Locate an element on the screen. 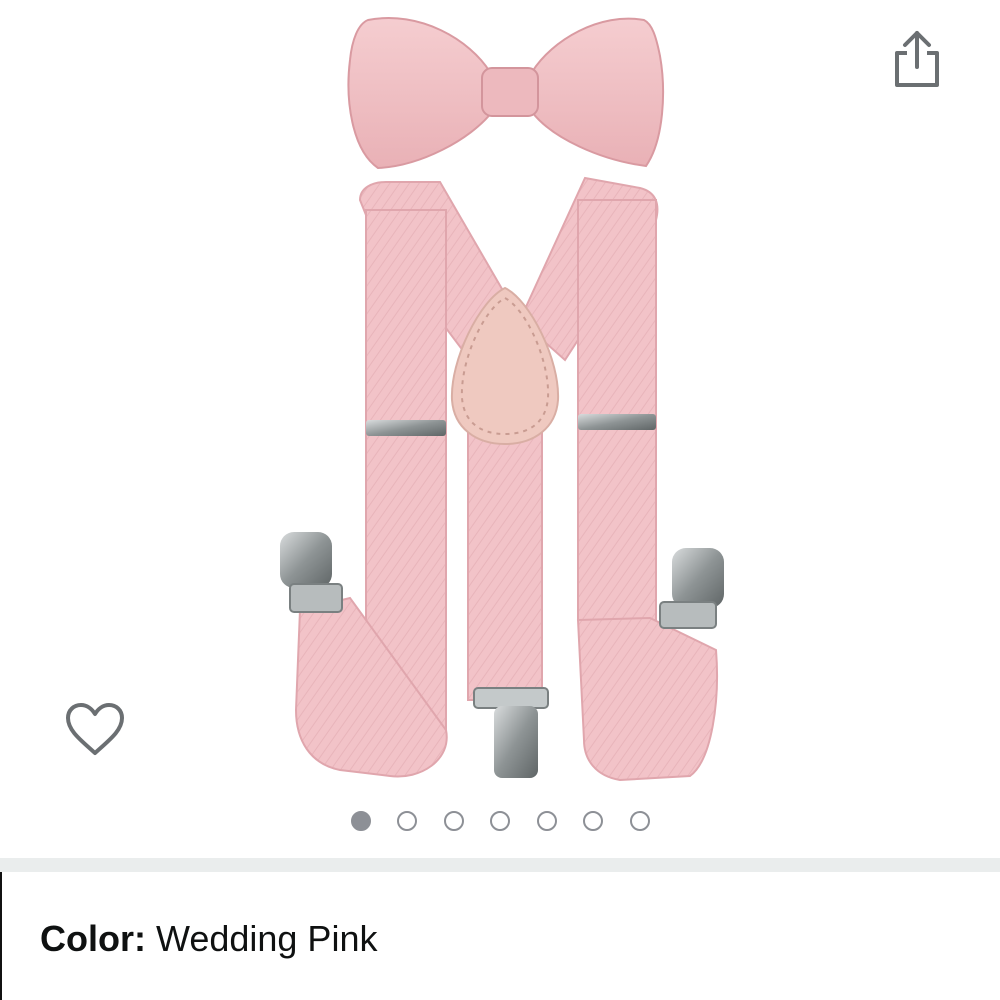 The image size is (1000, 1000). share-button is located at coordinates (917, 59).